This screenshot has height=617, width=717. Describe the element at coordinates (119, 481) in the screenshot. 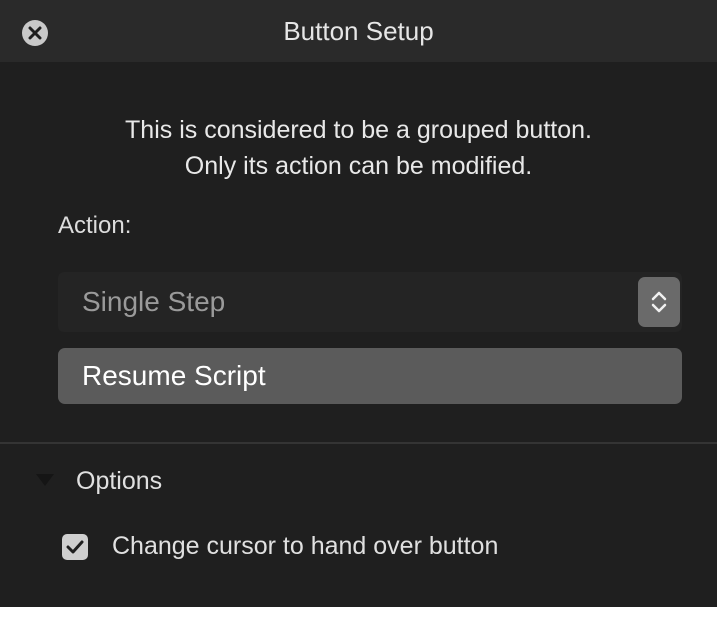

I see `options-label: Options` at that location.